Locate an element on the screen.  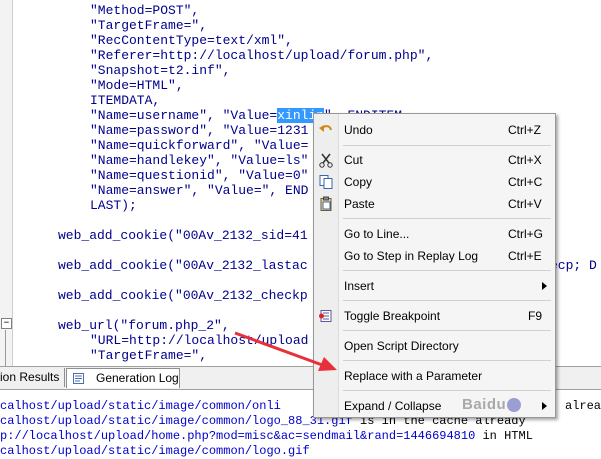
code-line: ITEMDATA, is located at coordinates (125, 100).